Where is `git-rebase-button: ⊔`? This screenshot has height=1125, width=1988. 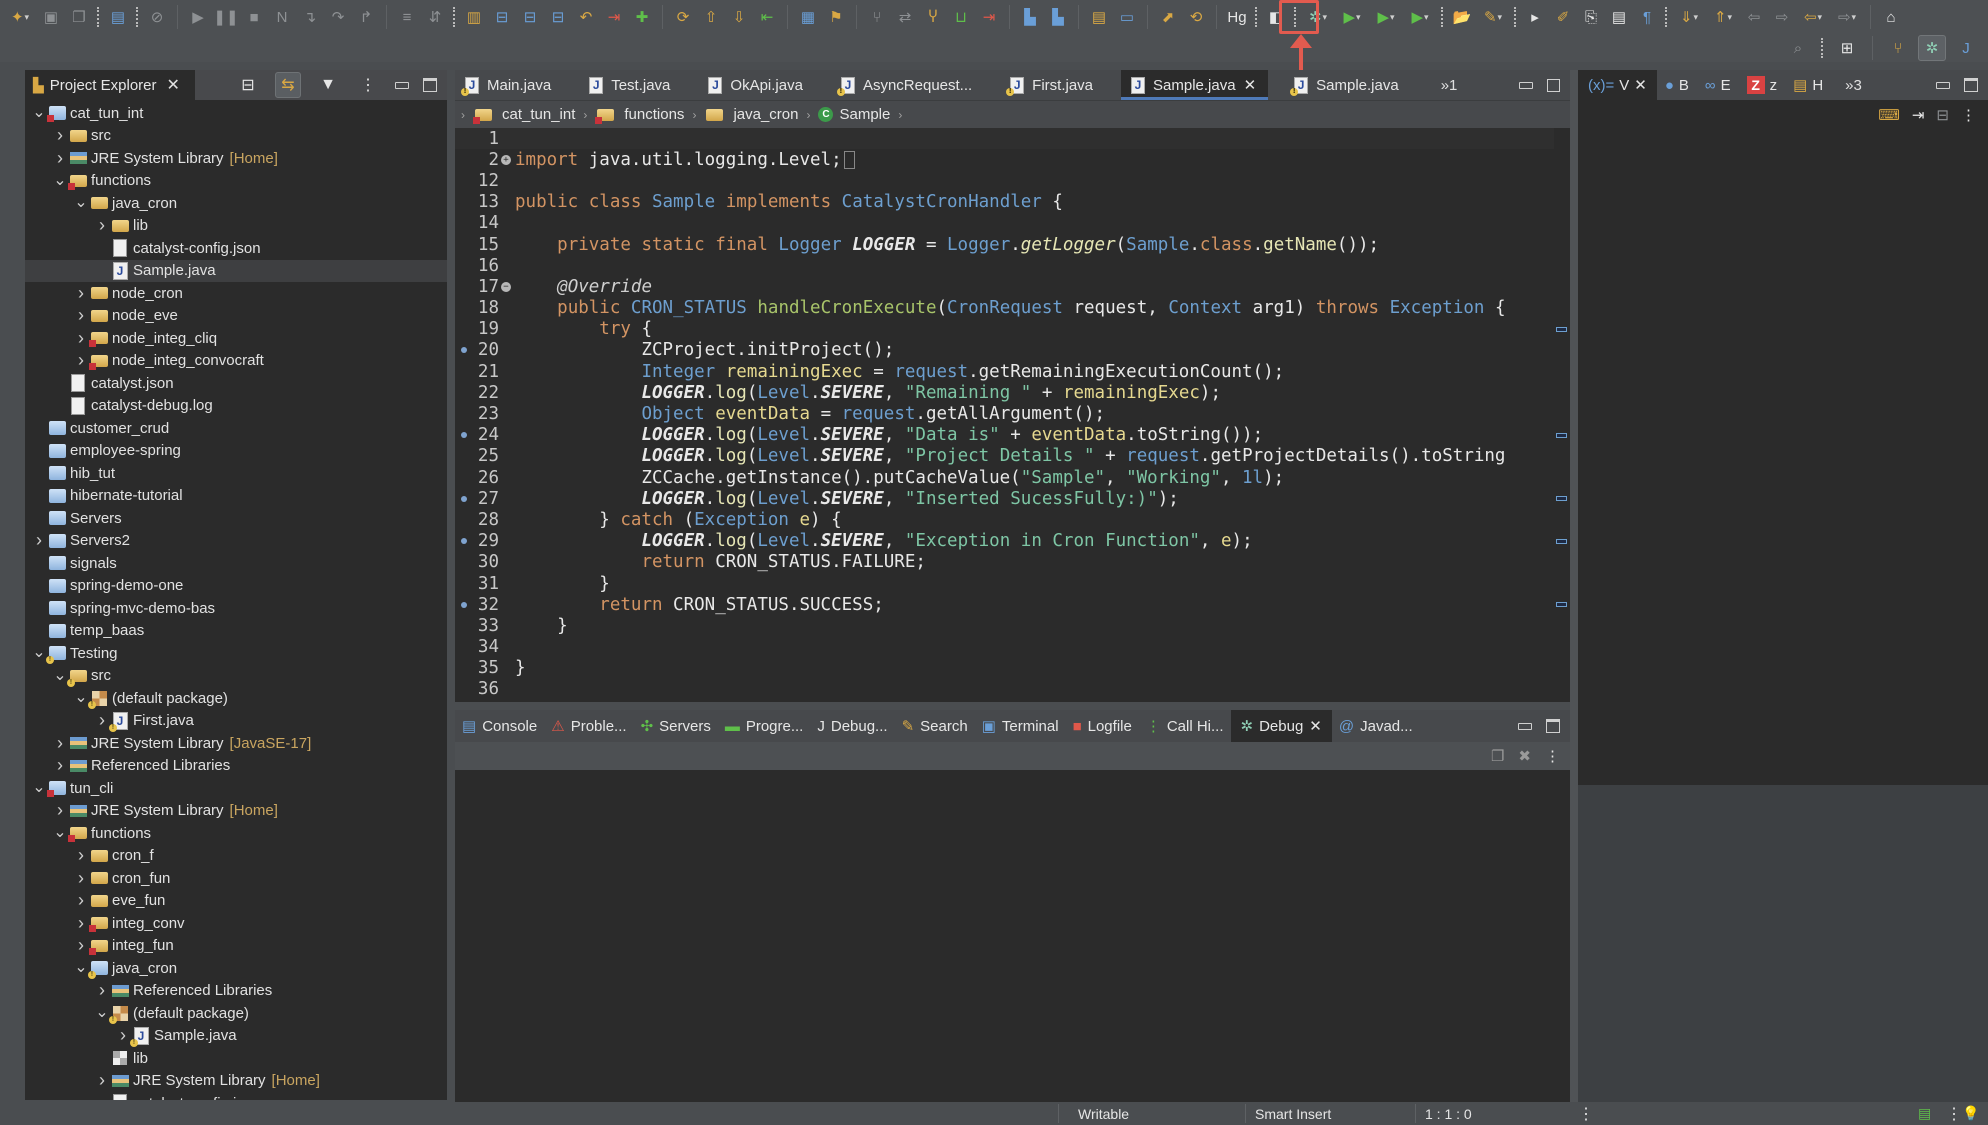 git-rebase-button: ⊔ is located at coordinates (961, 17).